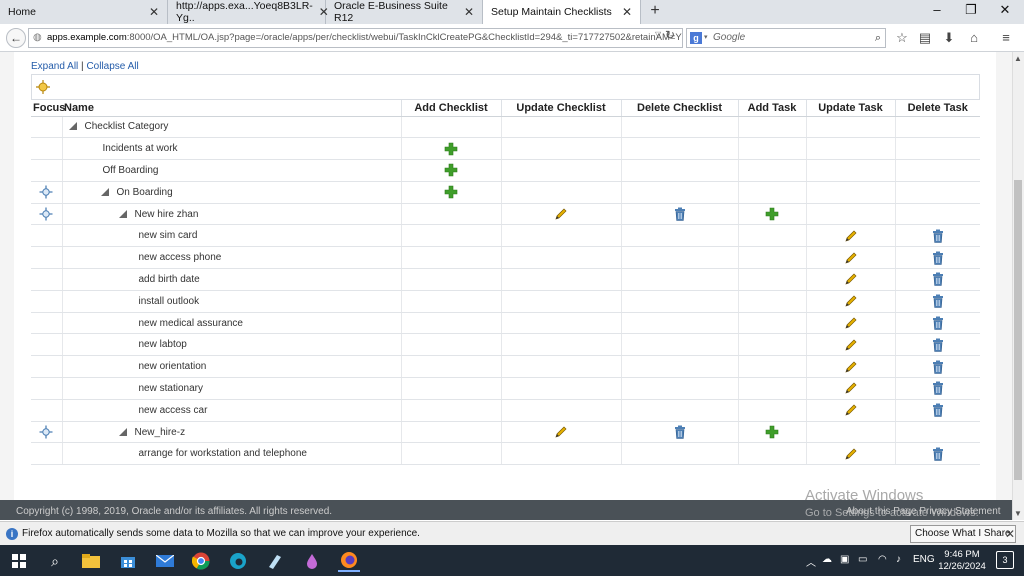 The width and height of the screenshot is (1024, 576). What do you see at coordinates (165, 561) in the screenshot?
I see `mail-icon` at bounding box center [165, 561].